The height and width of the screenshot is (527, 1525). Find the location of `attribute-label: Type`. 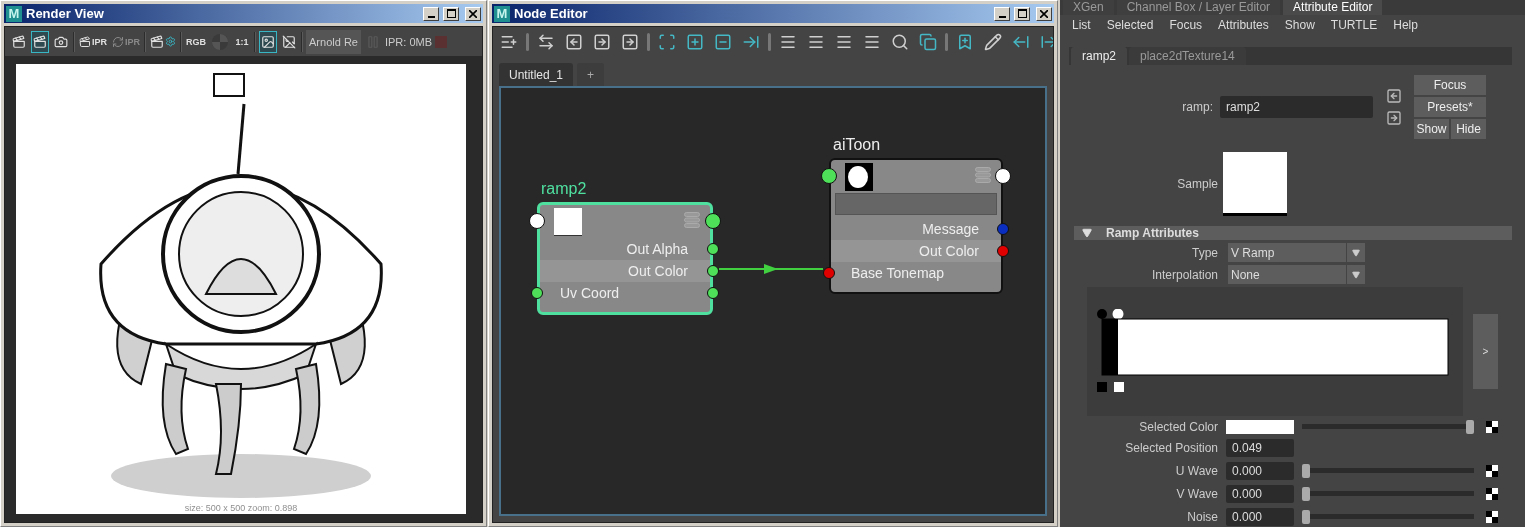

attribute-label: Type is located at coordinates (1204, 252).